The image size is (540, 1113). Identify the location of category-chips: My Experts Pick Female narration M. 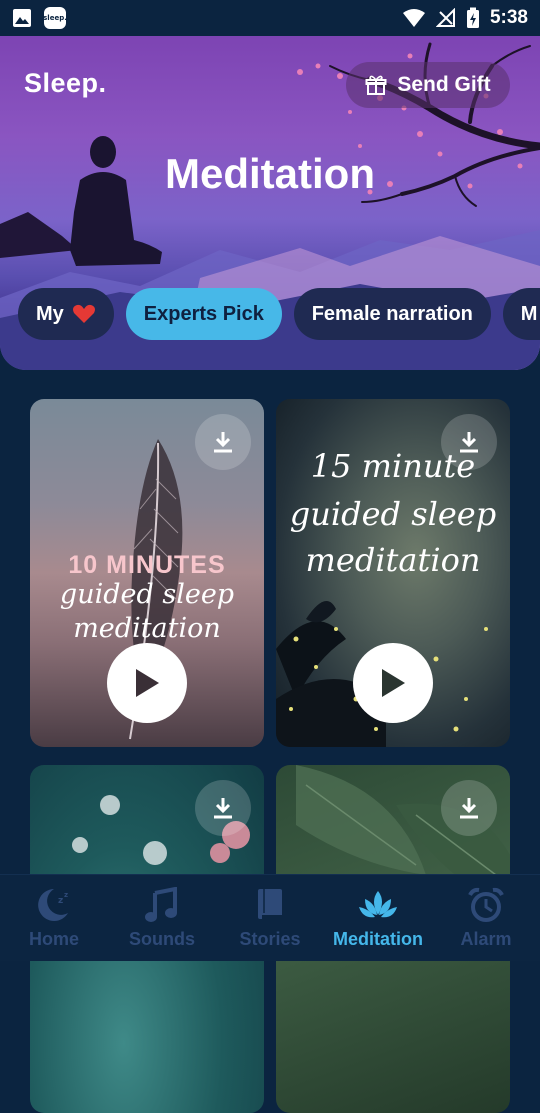
(279, 314).